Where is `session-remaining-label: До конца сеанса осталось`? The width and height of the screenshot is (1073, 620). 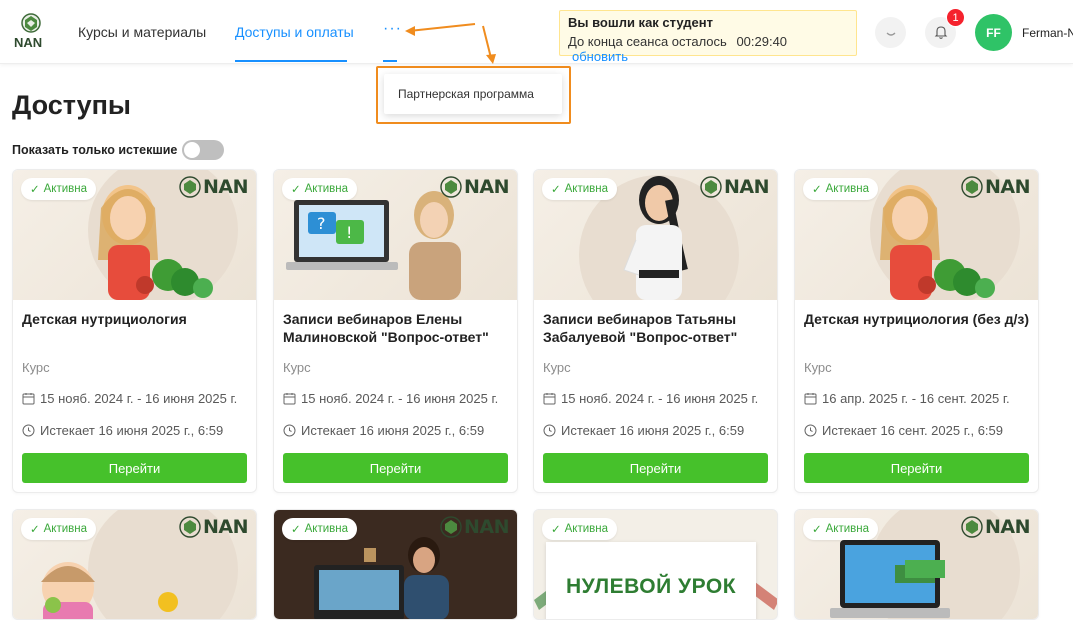
session-remaining-label: До конца сеанса осталось is located at coordinates (647, 41).